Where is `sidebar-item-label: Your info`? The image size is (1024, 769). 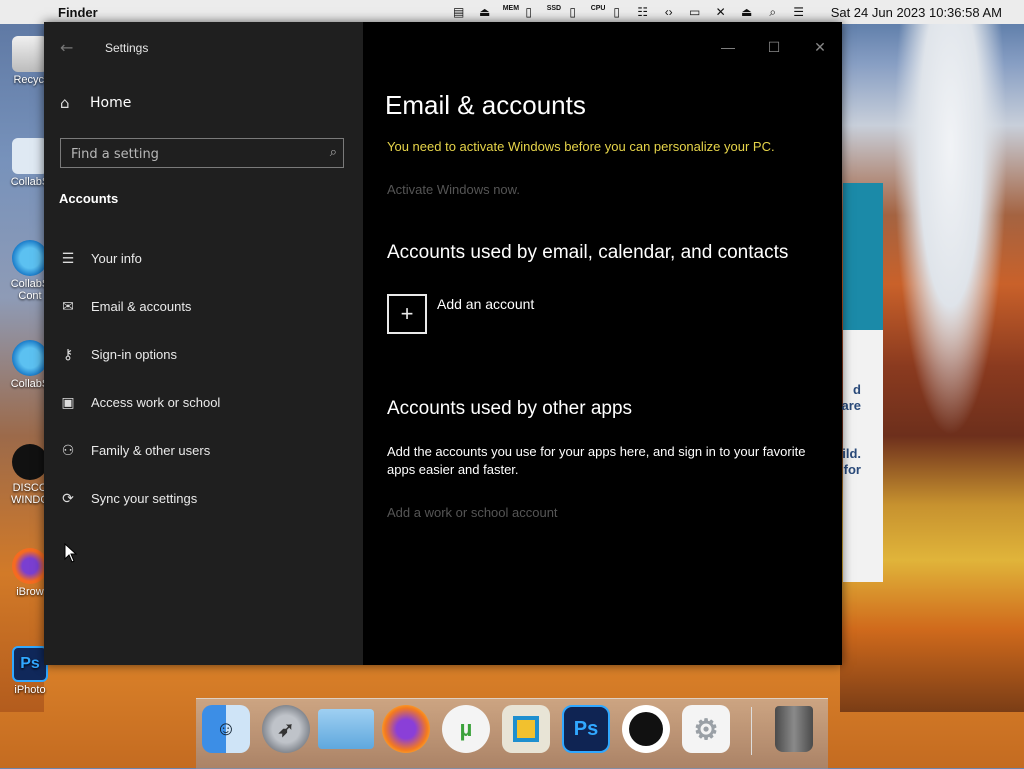
sidebar-item-label: Your info is located at coordinates (116, 258).